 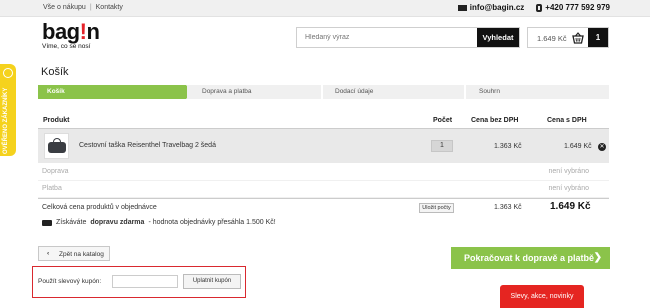 I want to click on step-shipping-payment: Doprava a platba, so click(x=254, y=92).